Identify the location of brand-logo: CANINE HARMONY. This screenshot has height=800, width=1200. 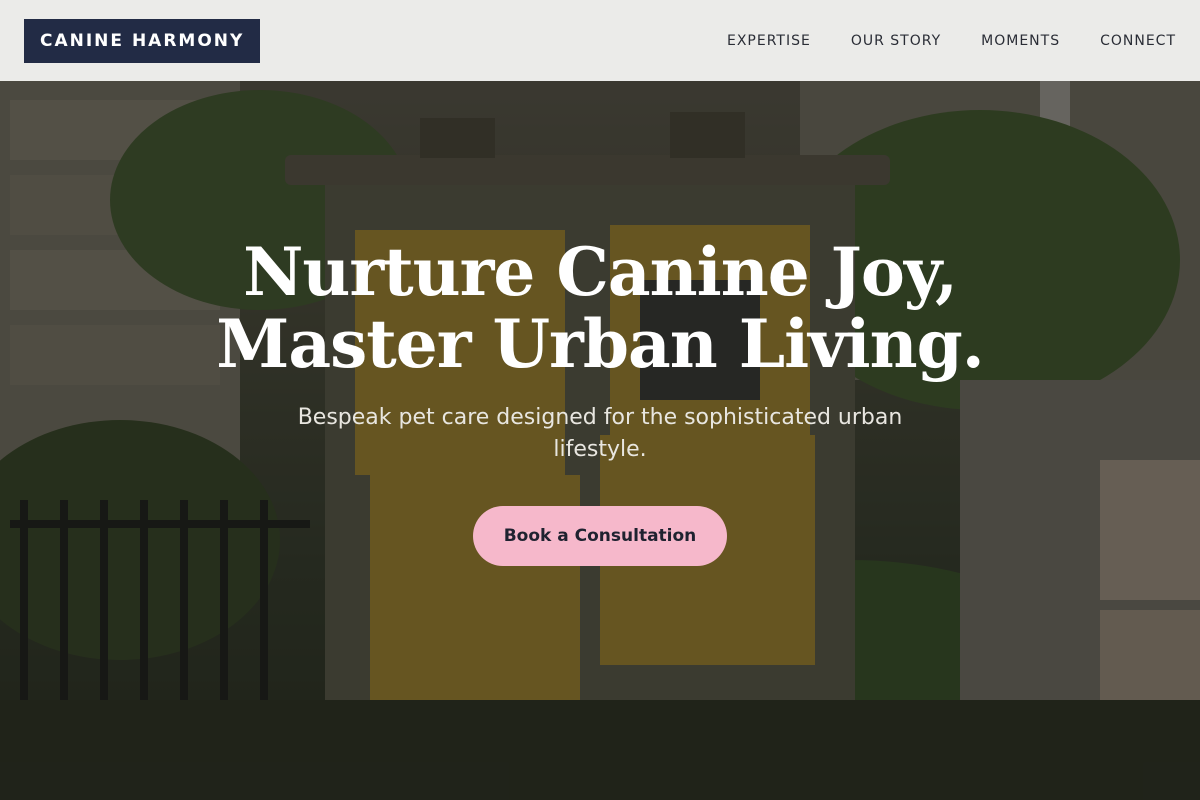
(142, 40).